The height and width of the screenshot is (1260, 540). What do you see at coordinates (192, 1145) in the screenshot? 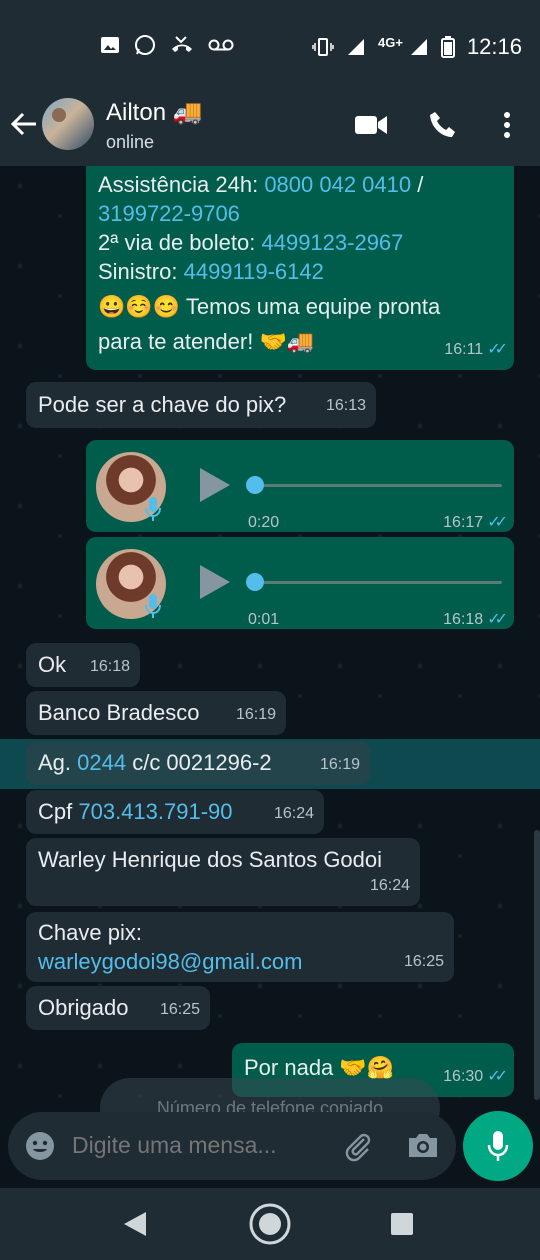
I see `message-input` at bounding box center [192, 1145].